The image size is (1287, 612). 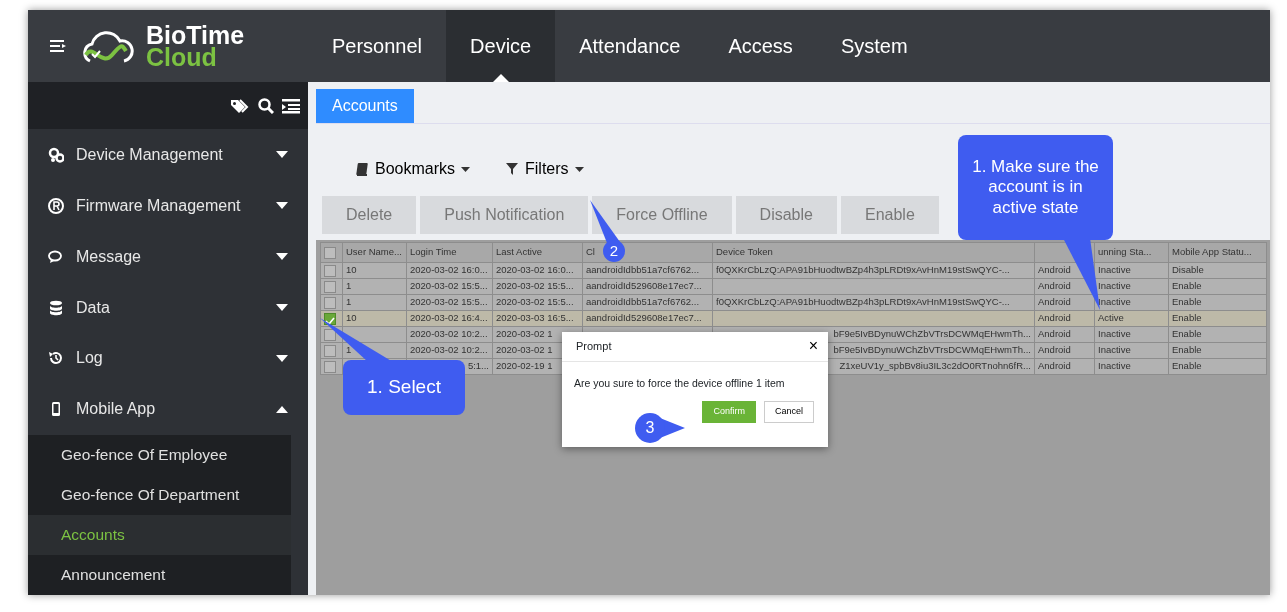 I want to click on submenu-item: Geo-fence Of Department, so click(x=159, y=494).